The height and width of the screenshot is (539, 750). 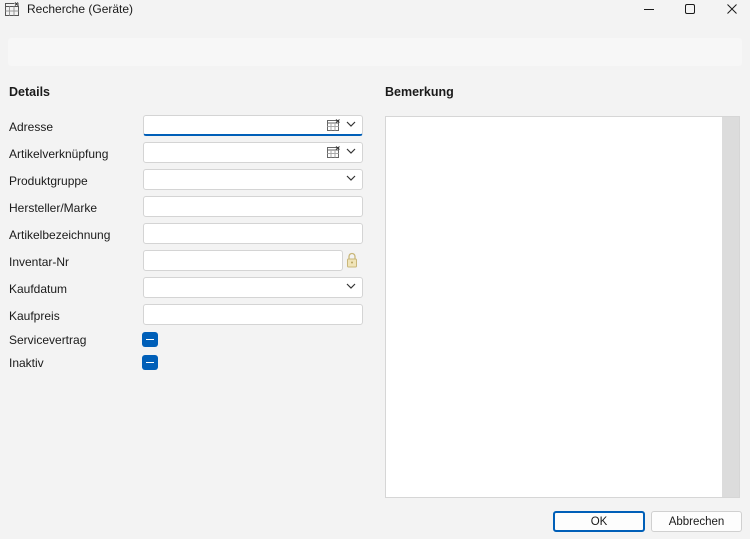 I want to click on inaktiv-checkbox, so click(x=150, y=362).